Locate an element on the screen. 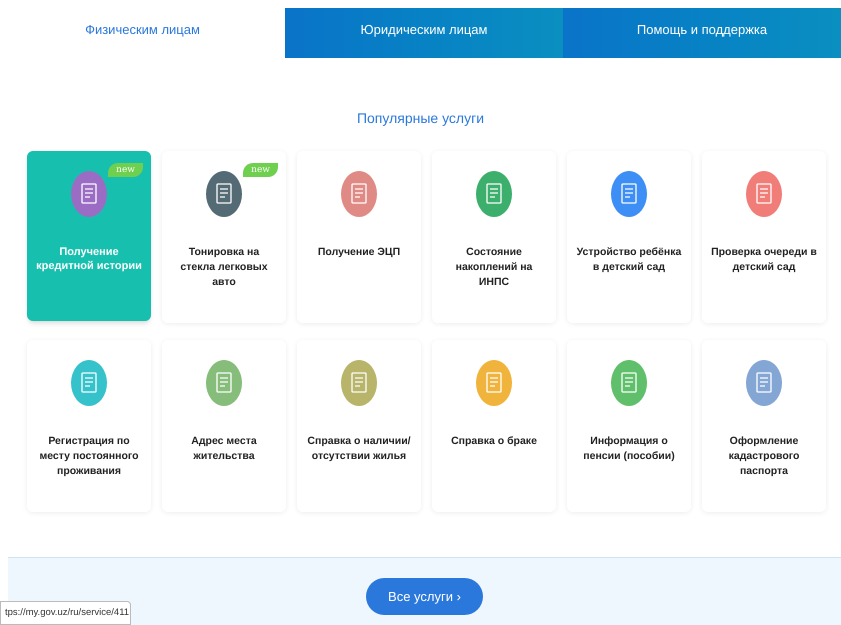  nav-tab: Юридическим лицам is located at coordinates (424, 33).